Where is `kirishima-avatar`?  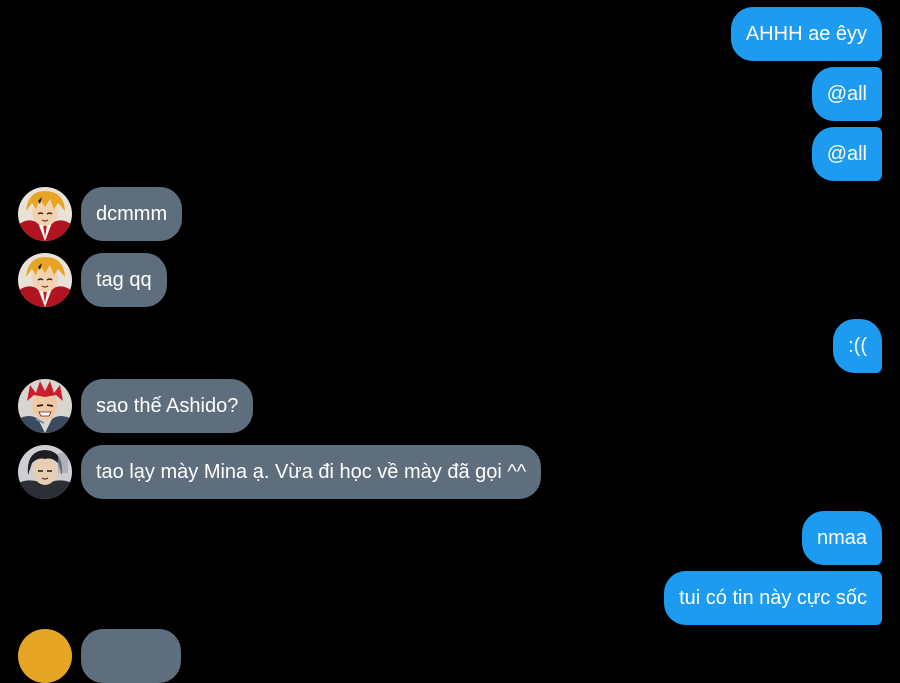
kirishima-avatar is located at coordinates (45, 406).